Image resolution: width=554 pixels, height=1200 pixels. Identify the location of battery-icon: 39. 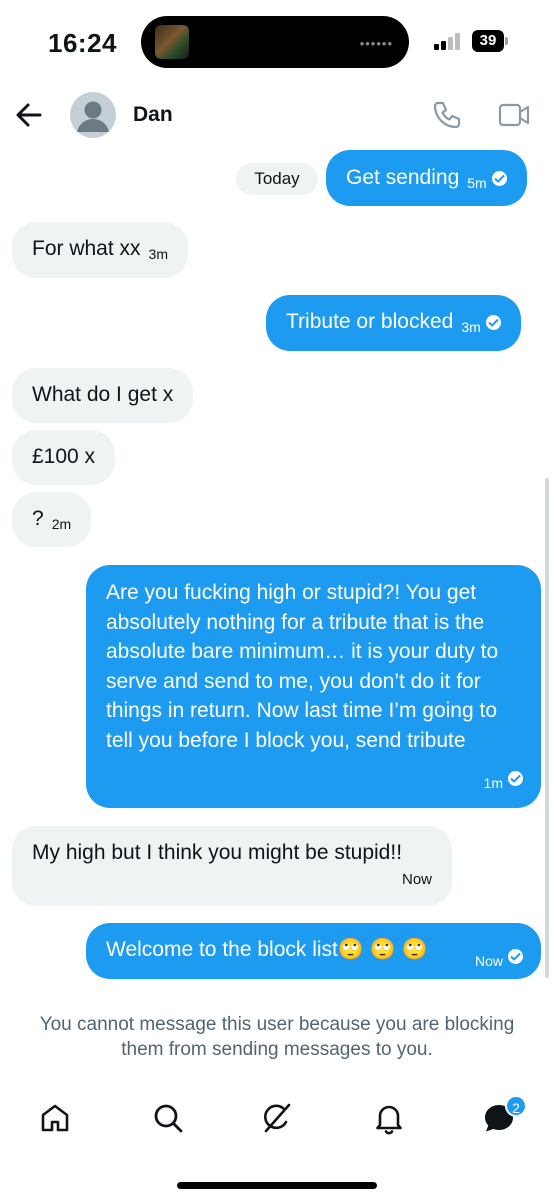
(490, 41).